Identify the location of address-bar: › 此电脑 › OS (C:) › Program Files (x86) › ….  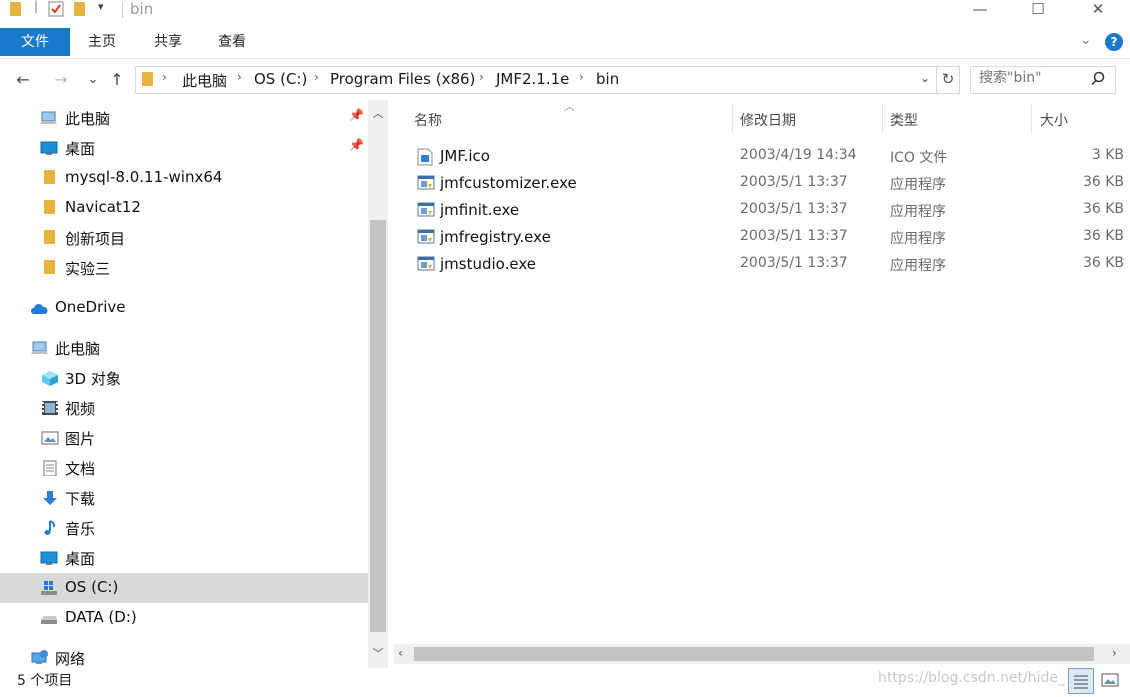
(536, 80).